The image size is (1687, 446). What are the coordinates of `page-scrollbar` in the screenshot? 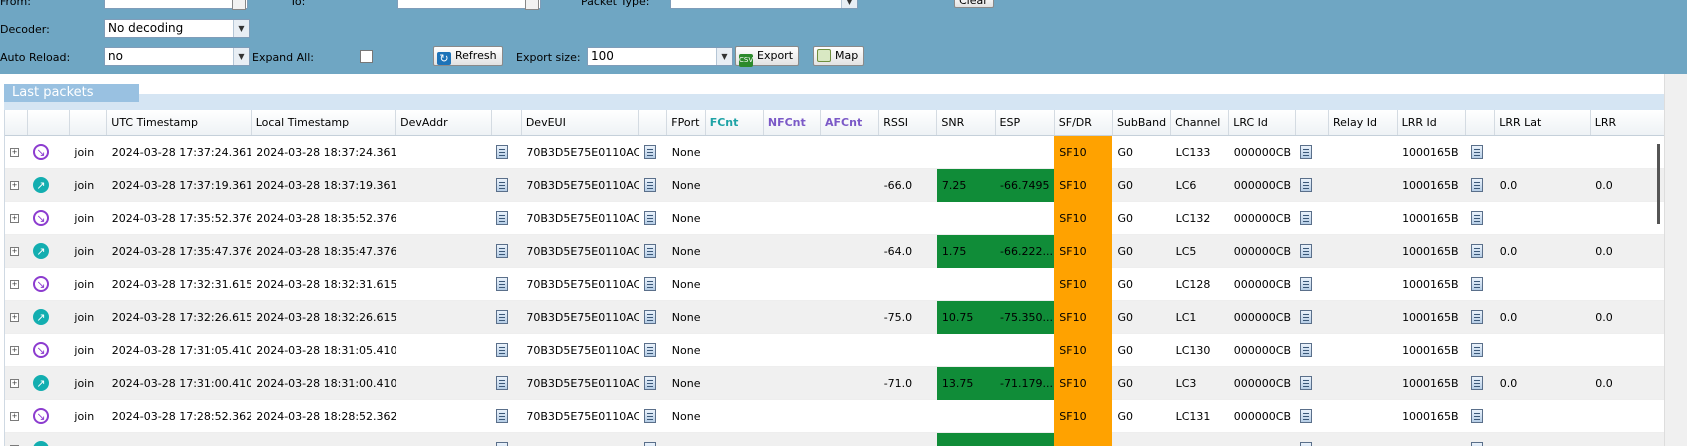 It's located at (1675, 260).